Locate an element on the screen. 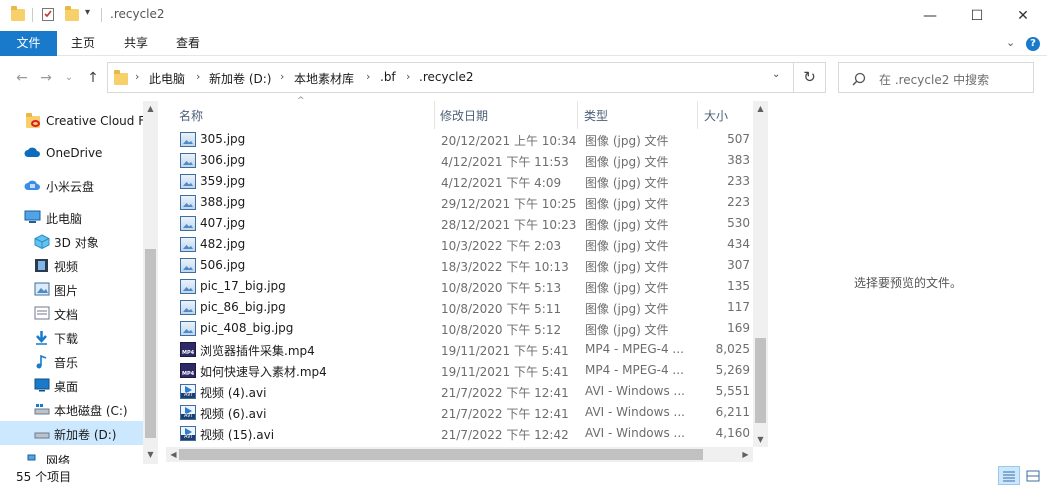 Image resolution: width=1047 pixels, height=487 pixels. navigation-pane-scrollbar: ▲ ▼ is located at coordinates (150, 282).